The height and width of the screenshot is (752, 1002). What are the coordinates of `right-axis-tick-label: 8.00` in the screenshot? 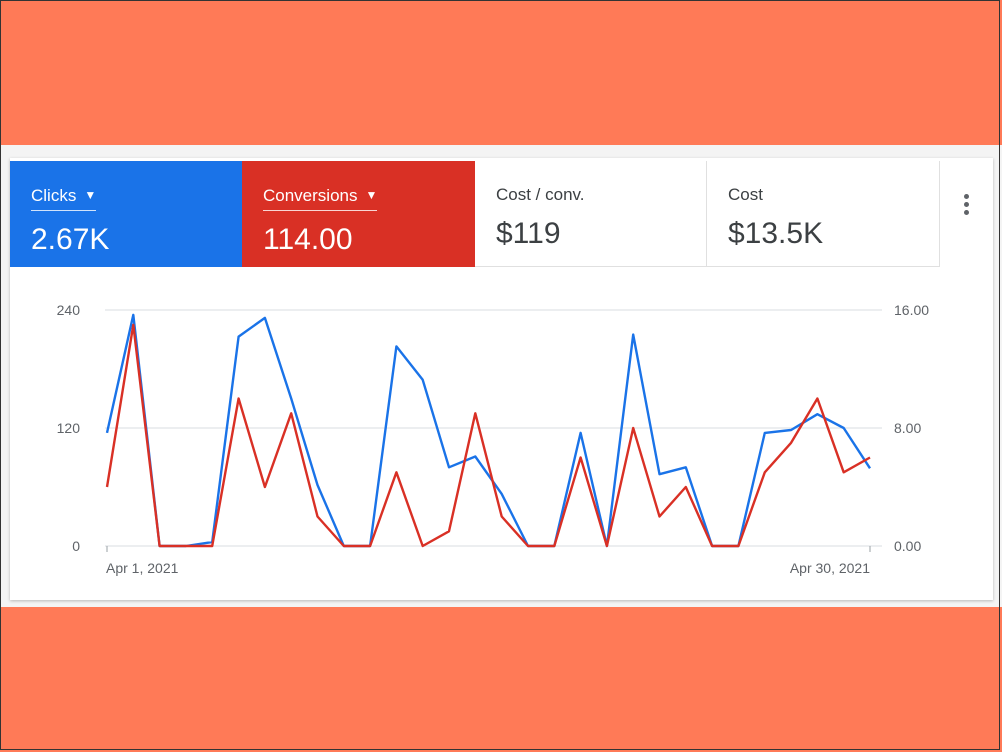 It's located at (907, 428).